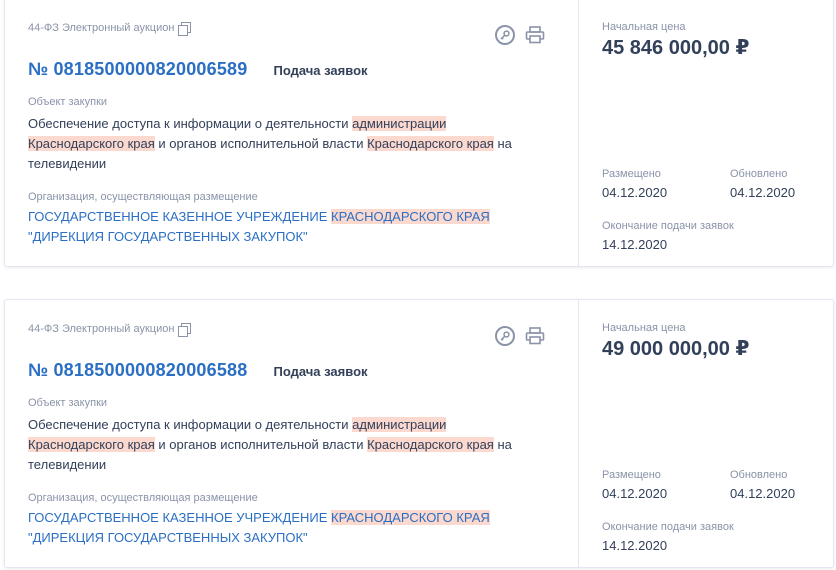 The height and width of the screenshot is (570, 836). I want to click on price-value: 49 000 000,00 ₽, so click(676, 349).